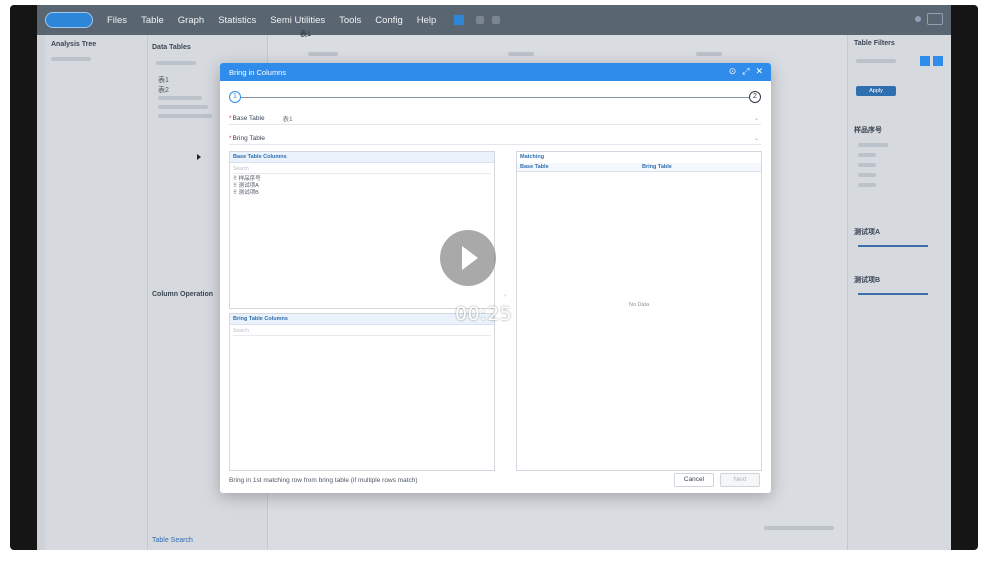 The width and height of the screenshot is (987, 561). Describe the element at coordinates (41, 292) in the screenshot. I see `vertical-sidebar` at that location.